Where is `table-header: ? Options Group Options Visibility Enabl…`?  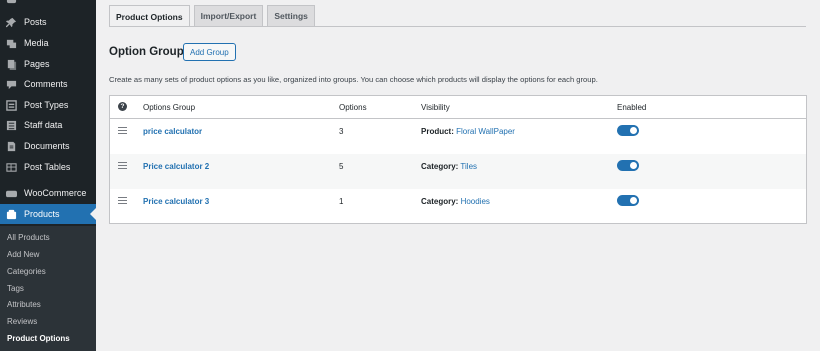 table-header: ? Options Group Options Visibility Enabl… is located at coordinates (458, 107).